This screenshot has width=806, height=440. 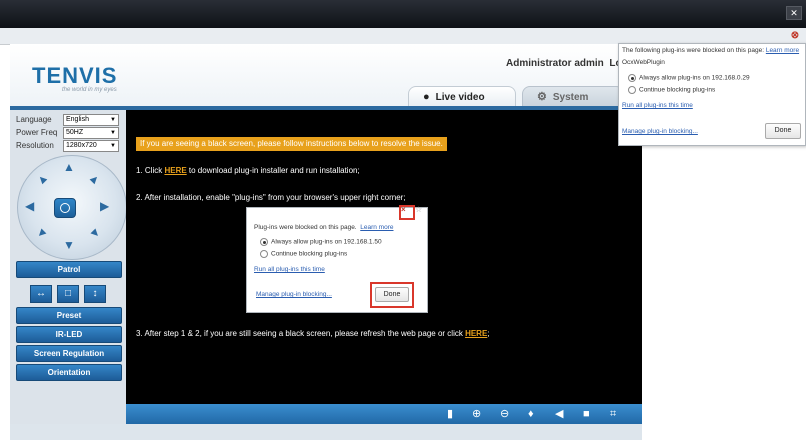 I want to click on plugin-blocked-icon: ⊗, so click(x=795, y=36).